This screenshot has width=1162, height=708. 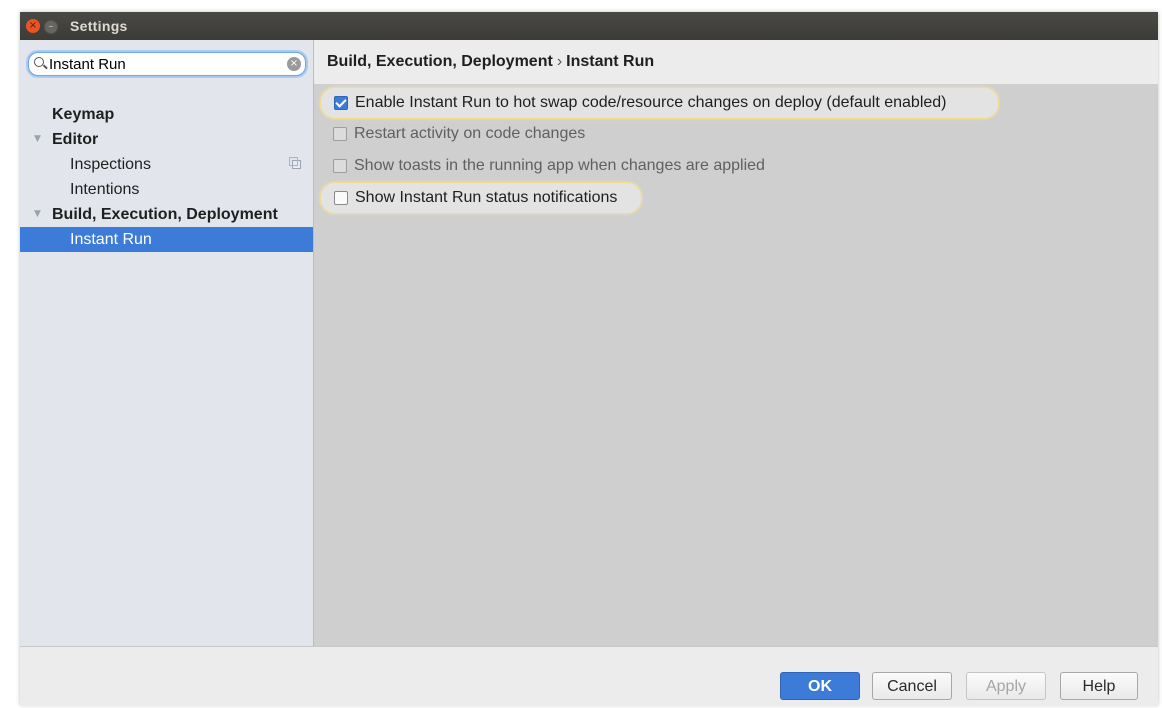 What do you see at coordinates (486, 197) in the screenshot?
I see `option-label: Show Instant Run status notifications` at bounding box center [486, 197].